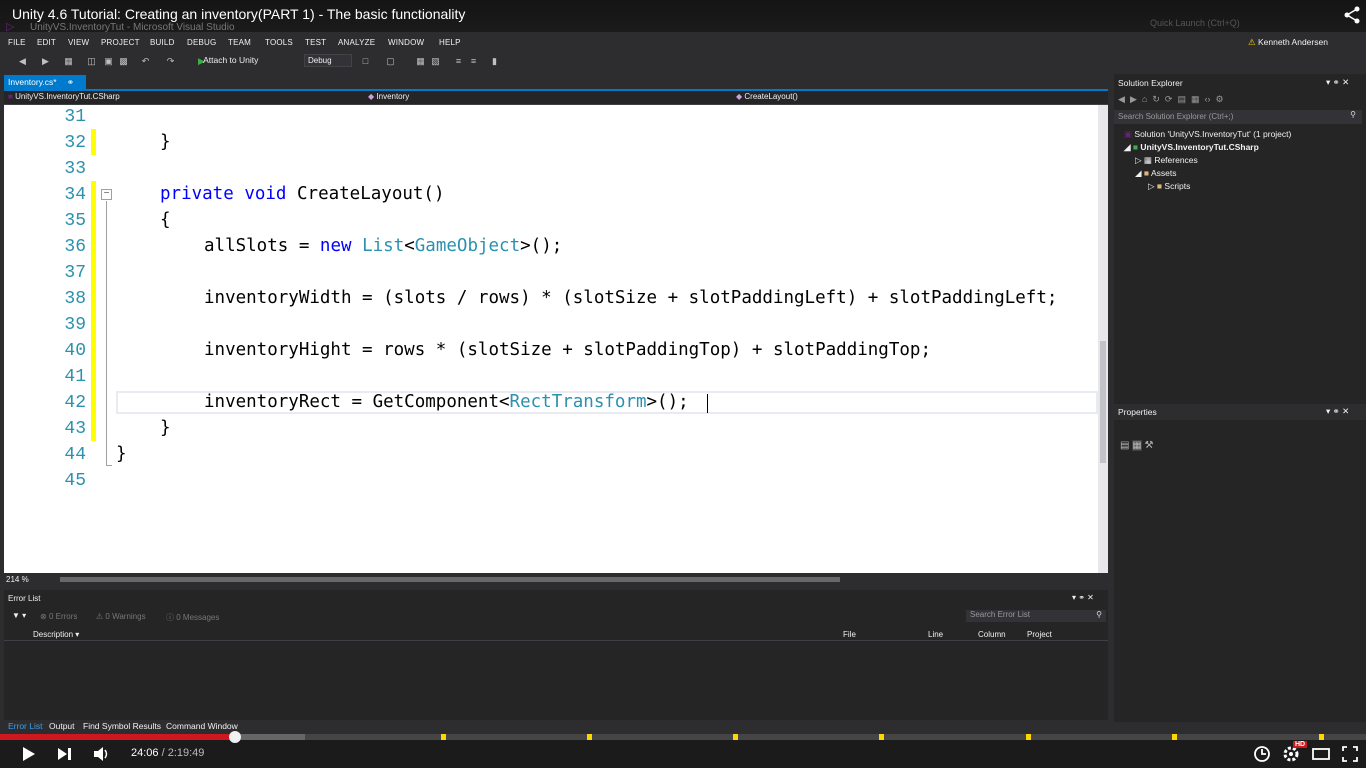 The image size is (1366, 768). What do you see at coordinates (1208, 99) in the screenshot?
I see `view-code-icon: ‹›` at bounding box center [1208, 99].